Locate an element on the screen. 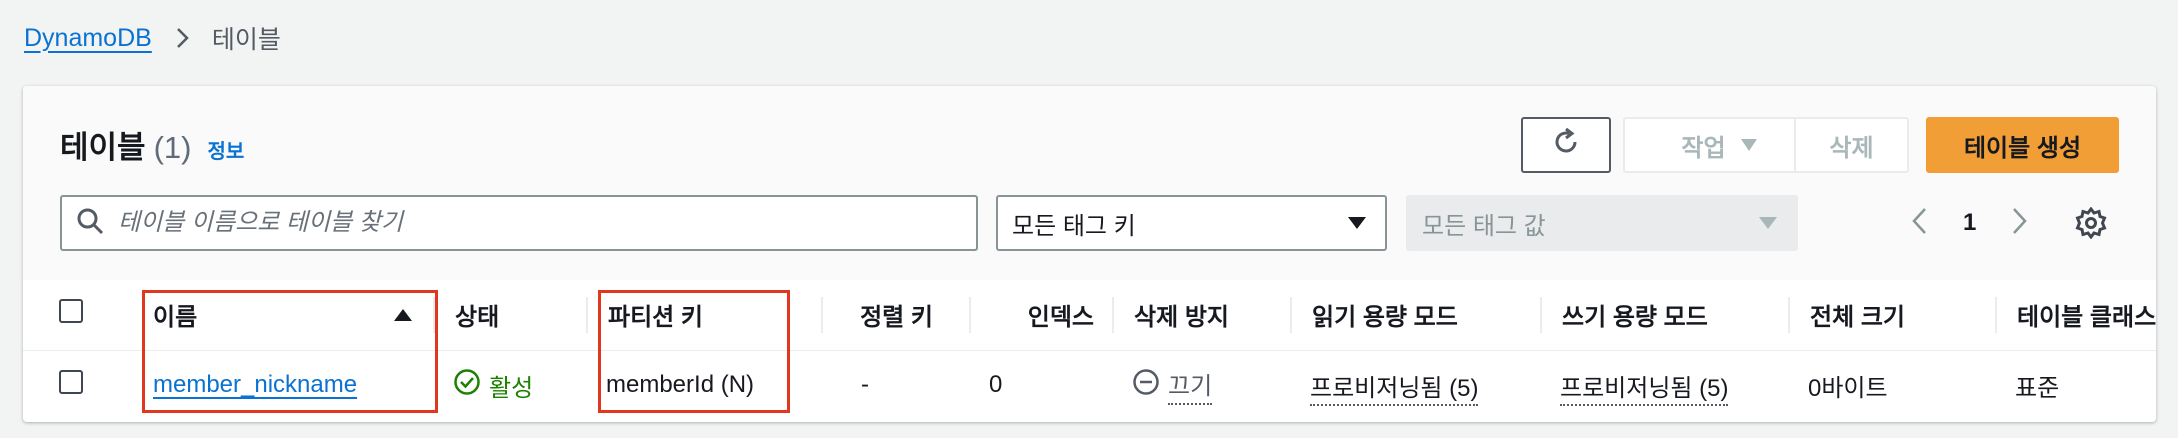 This screenshot has width=2178, height=438. column-deletion-protection-label: 삭제 방지 is located at coordinates (1181, 318).